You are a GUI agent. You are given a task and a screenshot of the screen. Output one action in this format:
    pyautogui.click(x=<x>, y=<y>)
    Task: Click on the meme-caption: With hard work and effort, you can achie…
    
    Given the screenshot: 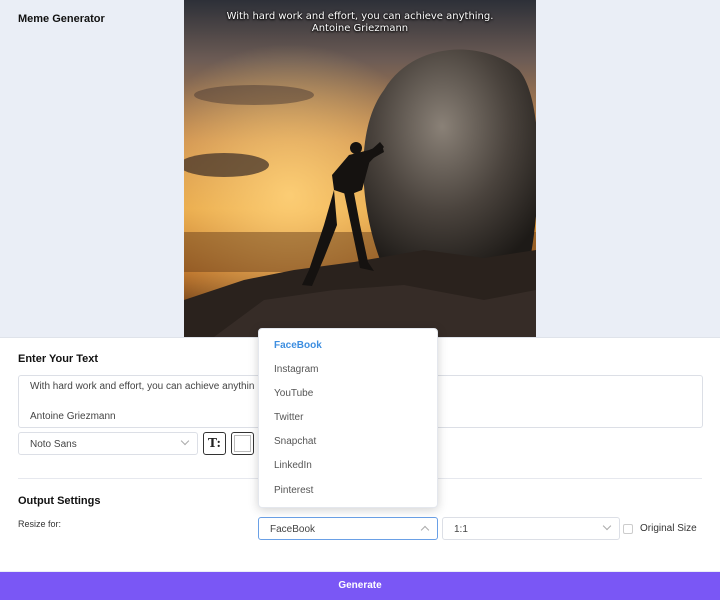 What is the action you would take?
    pyautogui.click(x=360, y=23)
    